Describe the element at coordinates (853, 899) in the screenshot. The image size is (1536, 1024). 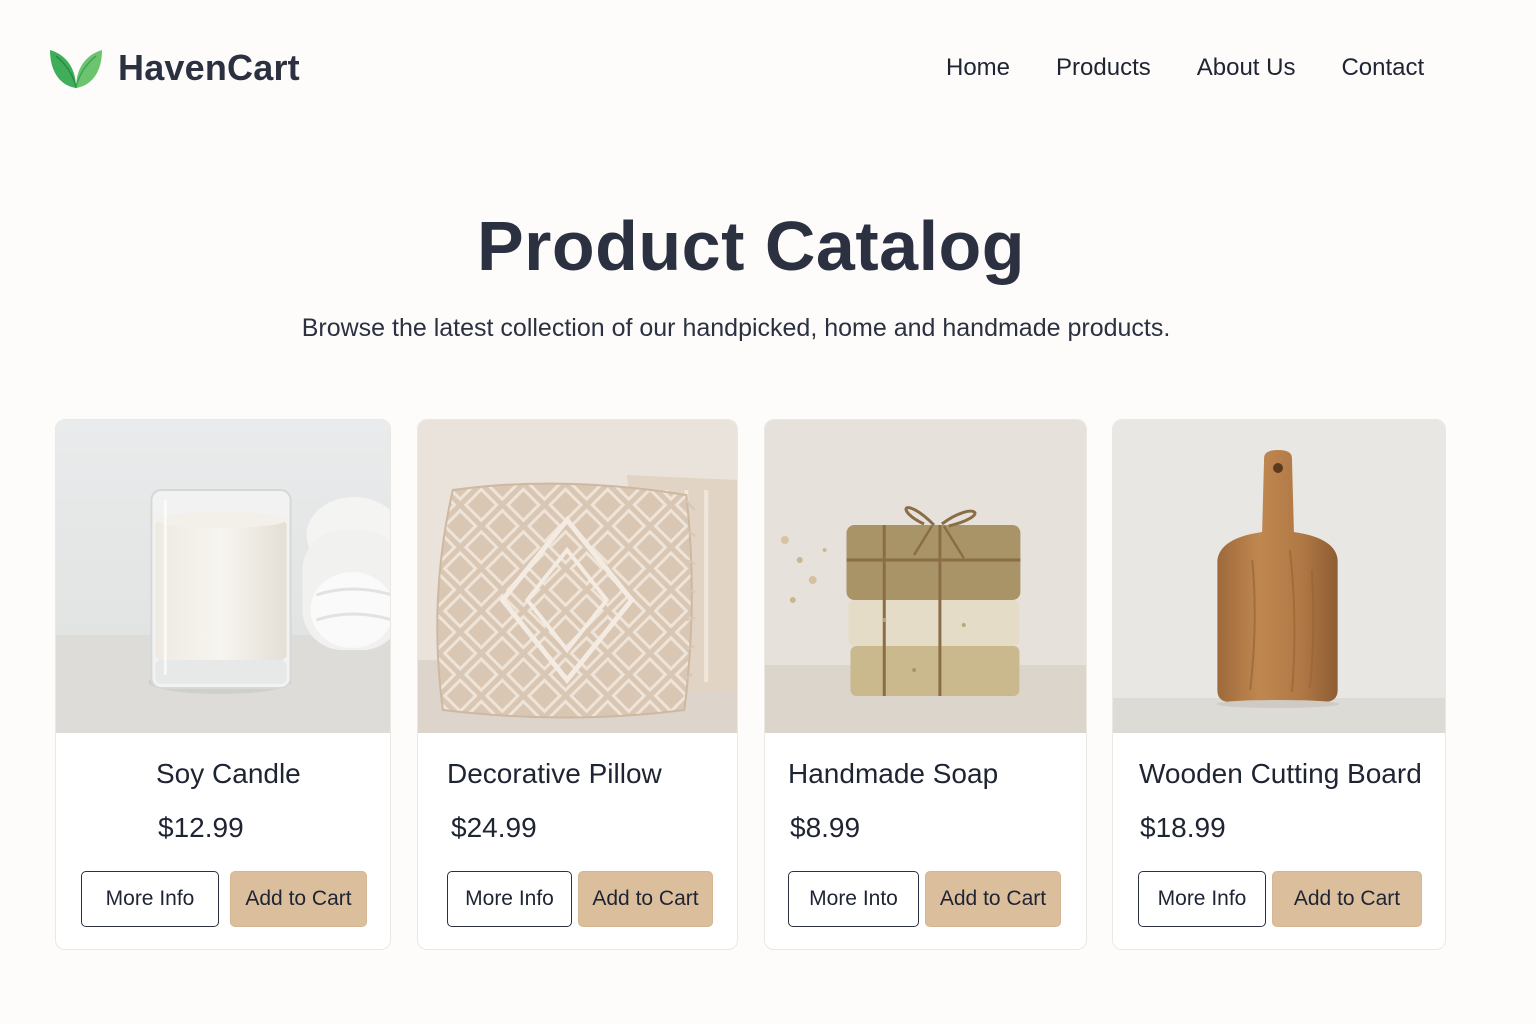
I see `more-info-button: More Into` at that location.